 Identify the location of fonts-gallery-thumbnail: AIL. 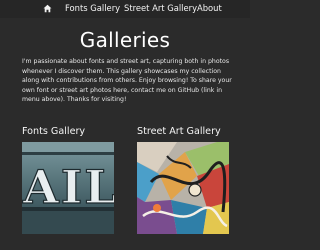
(68, 188).